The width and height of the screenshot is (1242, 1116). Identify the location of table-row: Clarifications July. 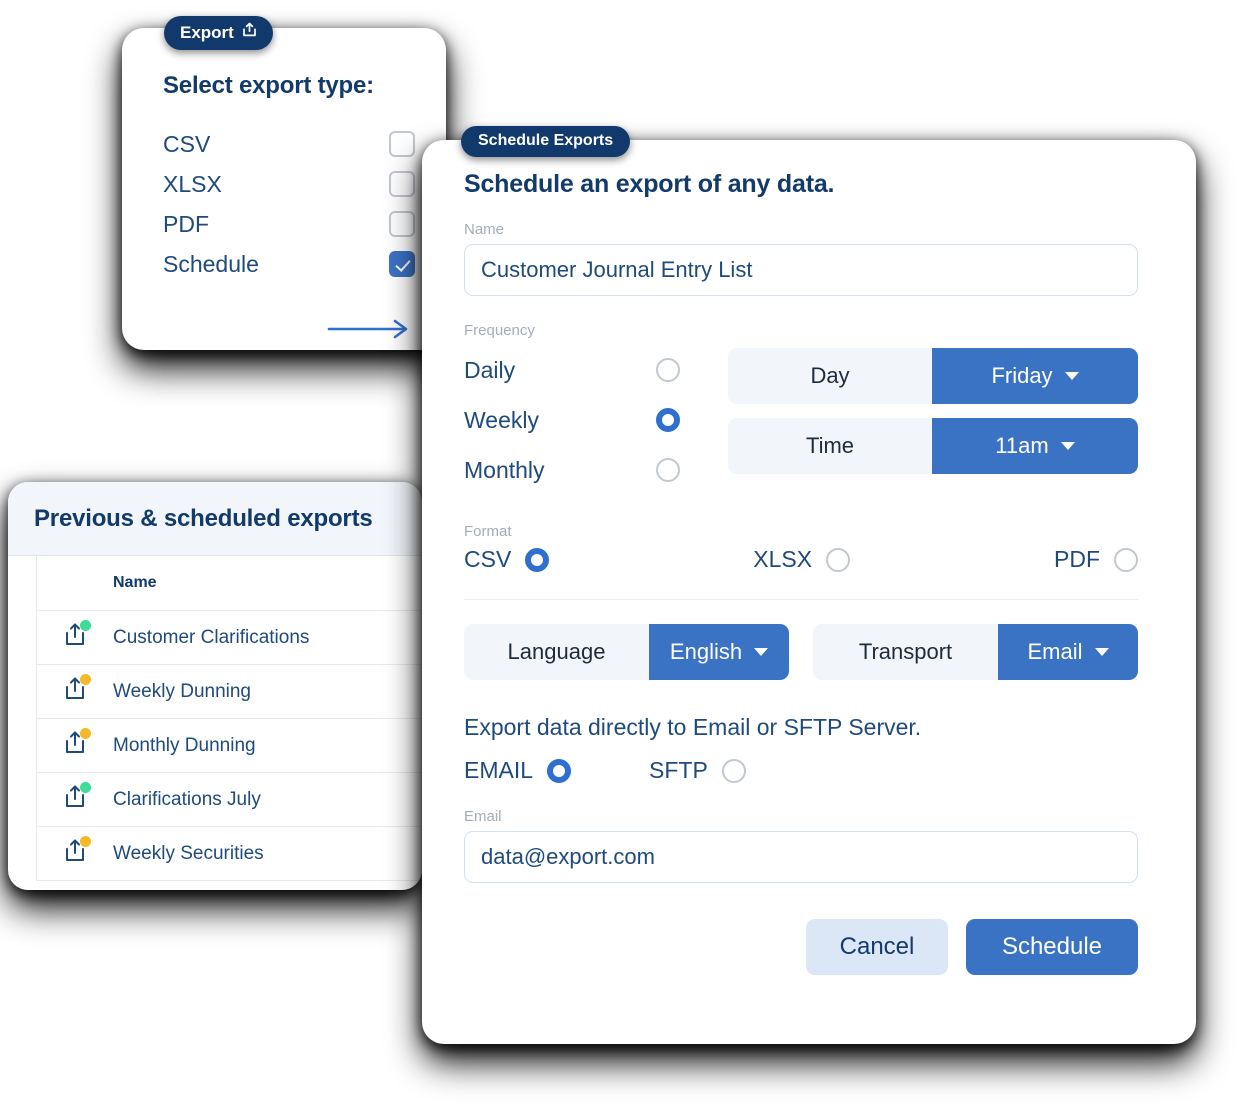
(229, 800).